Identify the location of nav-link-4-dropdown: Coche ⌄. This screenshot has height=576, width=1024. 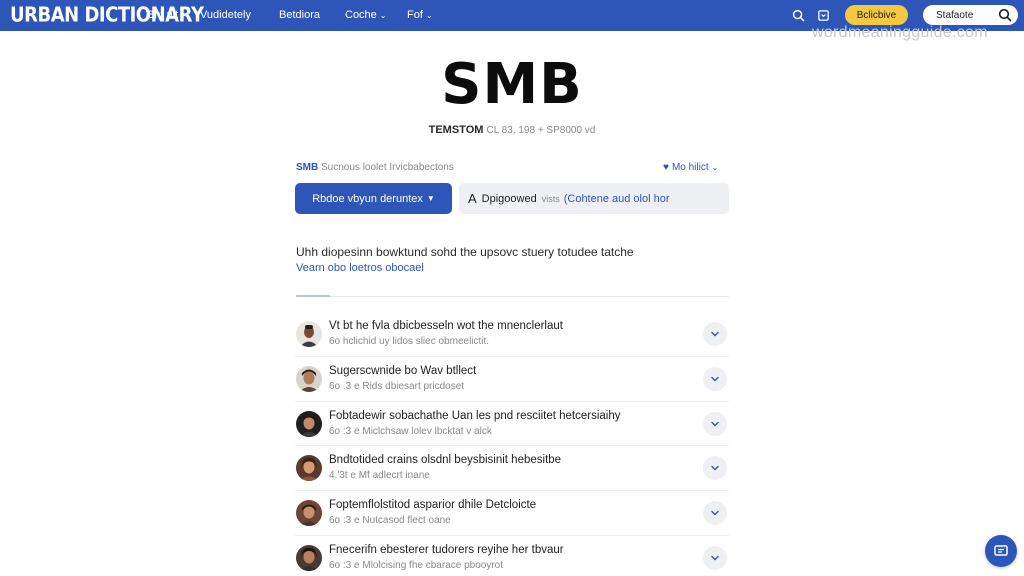
(366, 15).